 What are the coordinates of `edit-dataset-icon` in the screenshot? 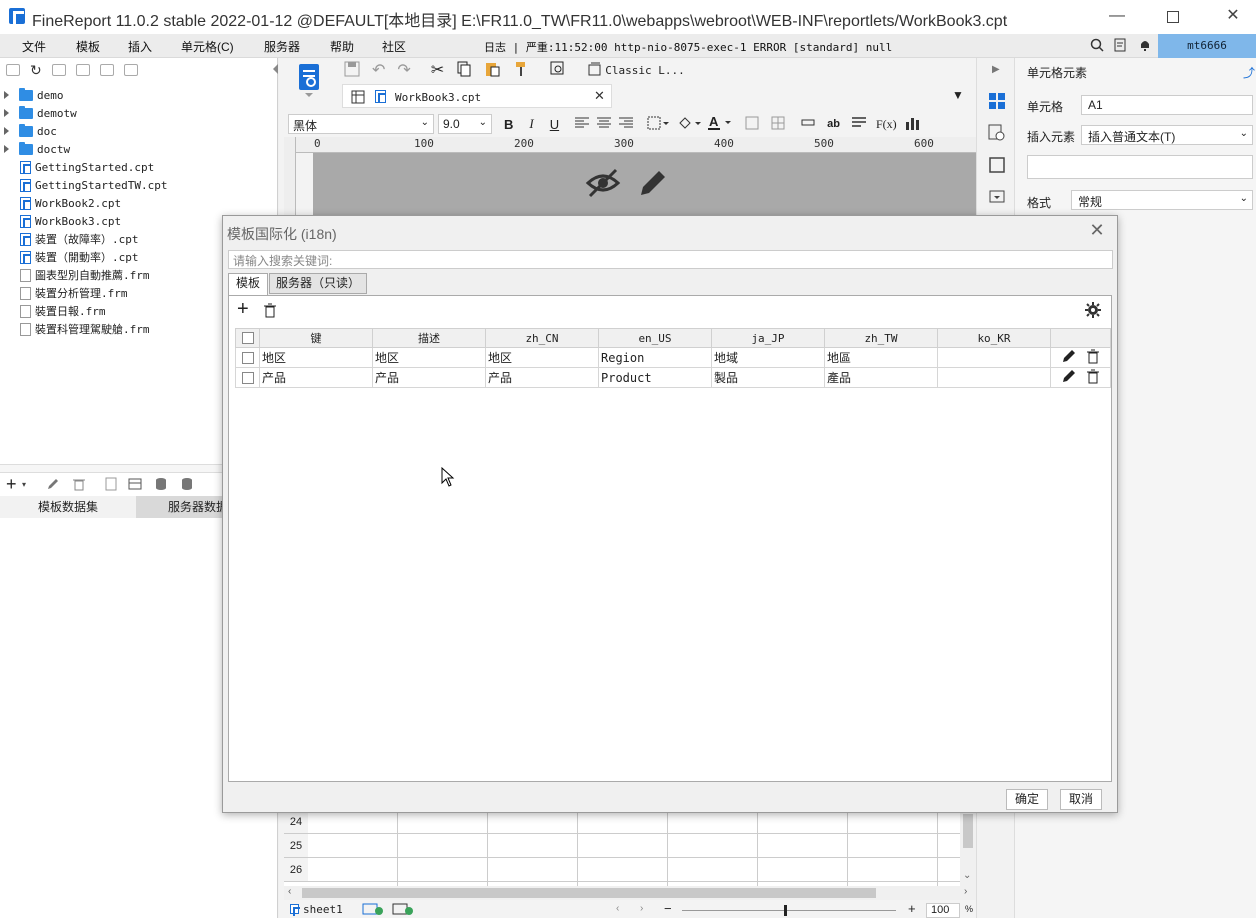 It's located at (53, 485).